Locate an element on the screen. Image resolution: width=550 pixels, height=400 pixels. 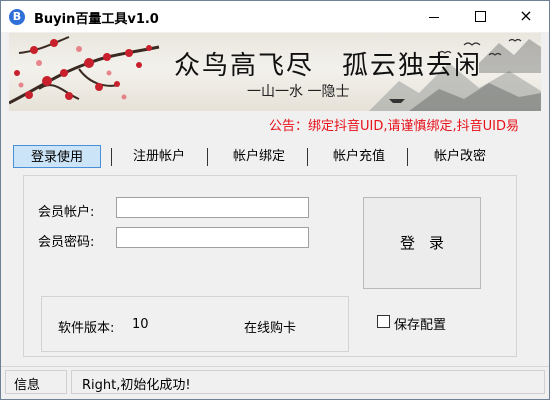
minimize-icon is located at coordinates (434, 17).